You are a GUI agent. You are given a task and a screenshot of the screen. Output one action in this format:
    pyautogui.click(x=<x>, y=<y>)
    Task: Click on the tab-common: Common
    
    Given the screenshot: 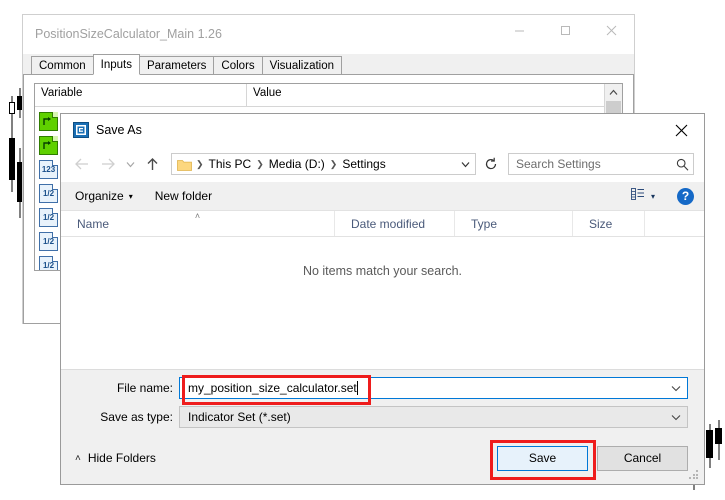 What is the action you would take?
    pyautogui.click(x=62, y=65)
    